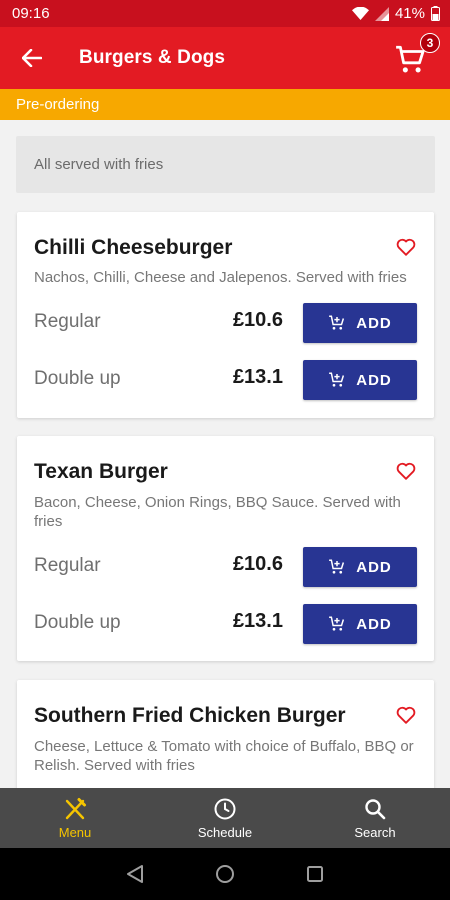  I want to click on square-recents-icon, so click(315, 874).